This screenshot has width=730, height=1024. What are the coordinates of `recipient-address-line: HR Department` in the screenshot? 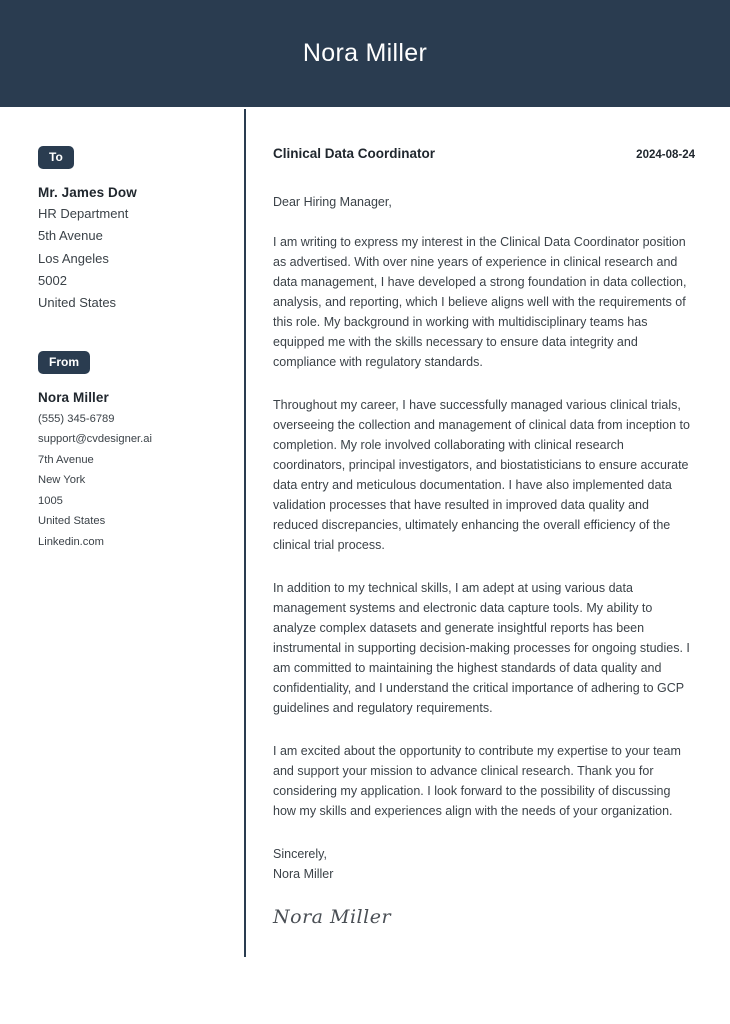 It's located at (83, 213).